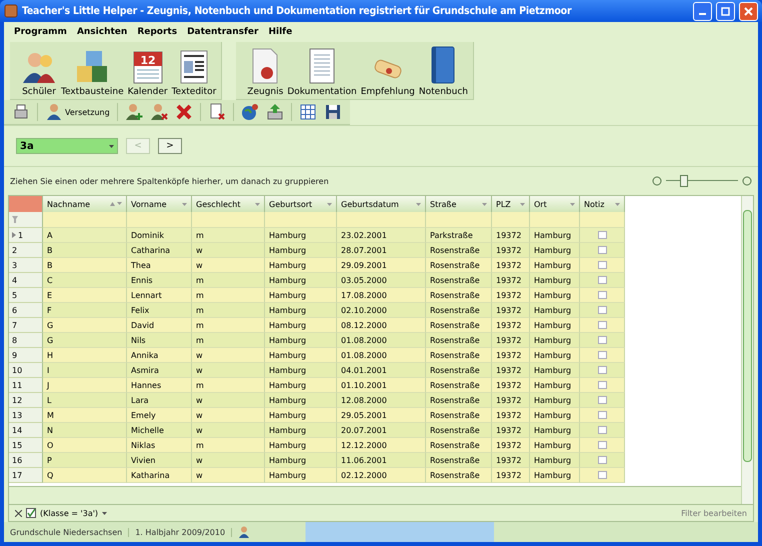 The height and width of the screenshot is (546, 762). I want to click on column-header: Nachname, so click(85, 204).